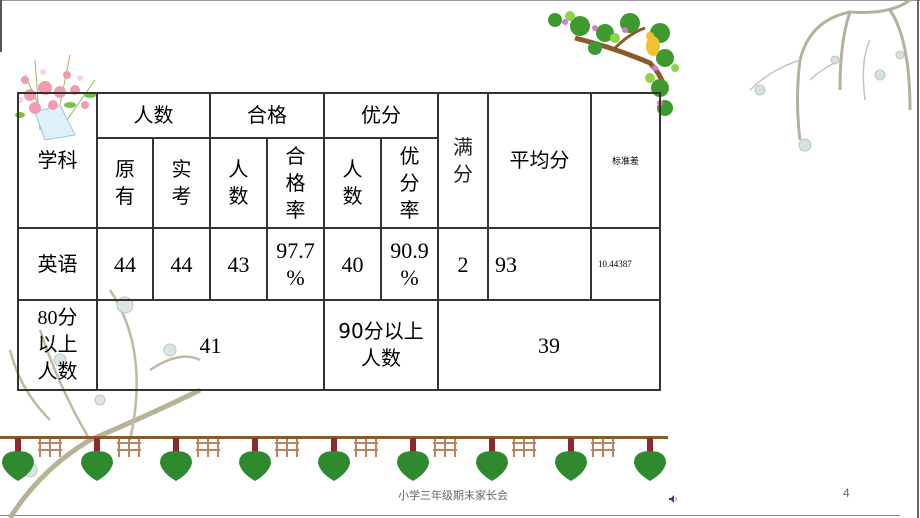  Describe the element at coordinates (125, 264) in the screenshot. I see `row-original: 44` at that location.